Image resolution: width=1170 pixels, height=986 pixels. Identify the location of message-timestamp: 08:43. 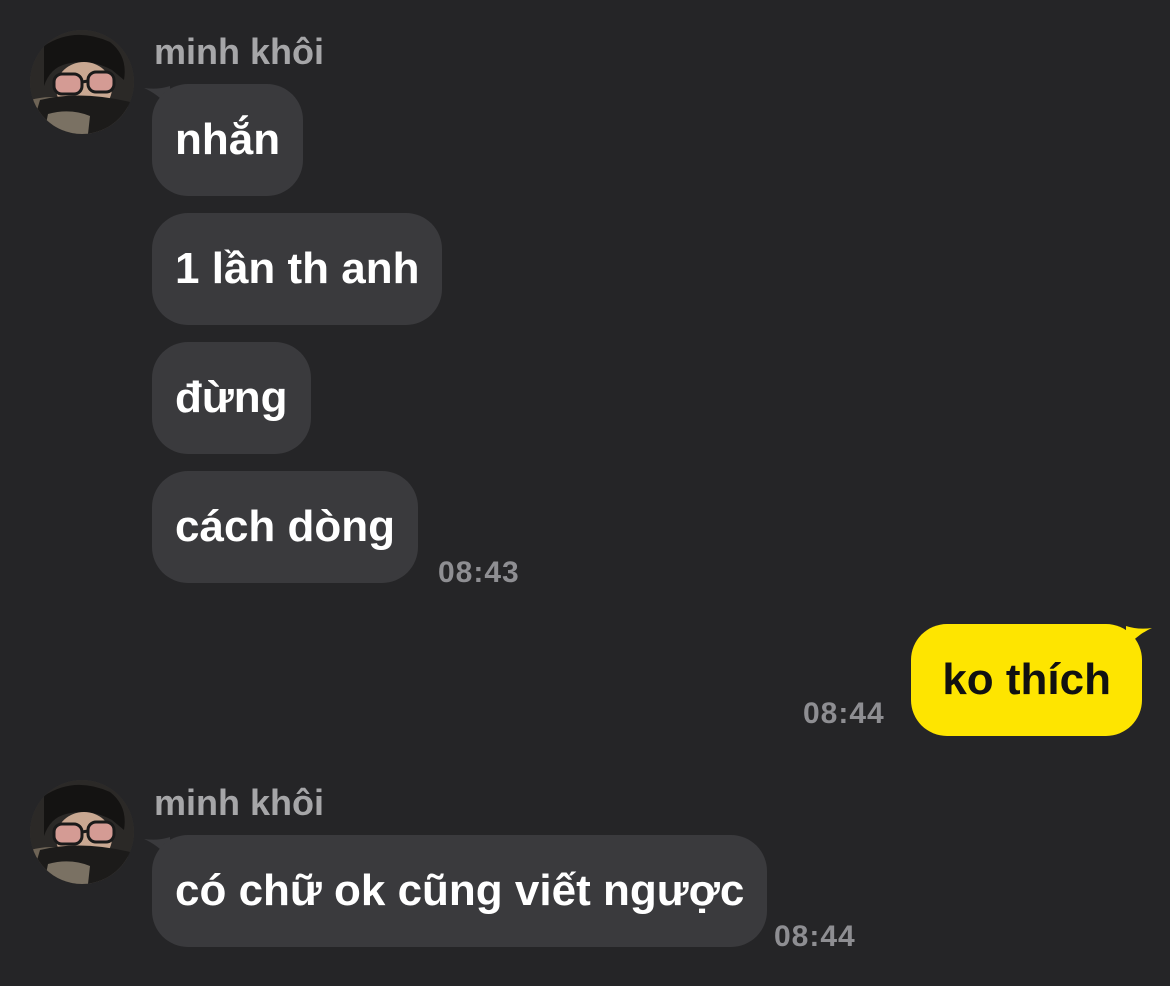
(479, 572).